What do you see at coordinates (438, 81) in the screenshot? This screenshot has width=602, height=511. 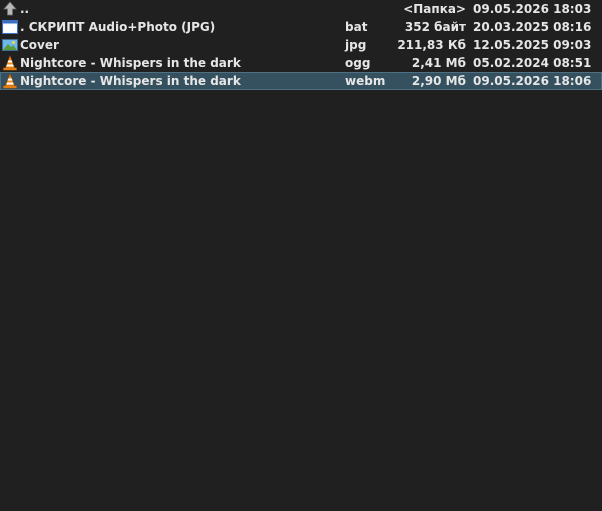 I see `file-size: 2,90 Мб` at bounding box center [438, 81].